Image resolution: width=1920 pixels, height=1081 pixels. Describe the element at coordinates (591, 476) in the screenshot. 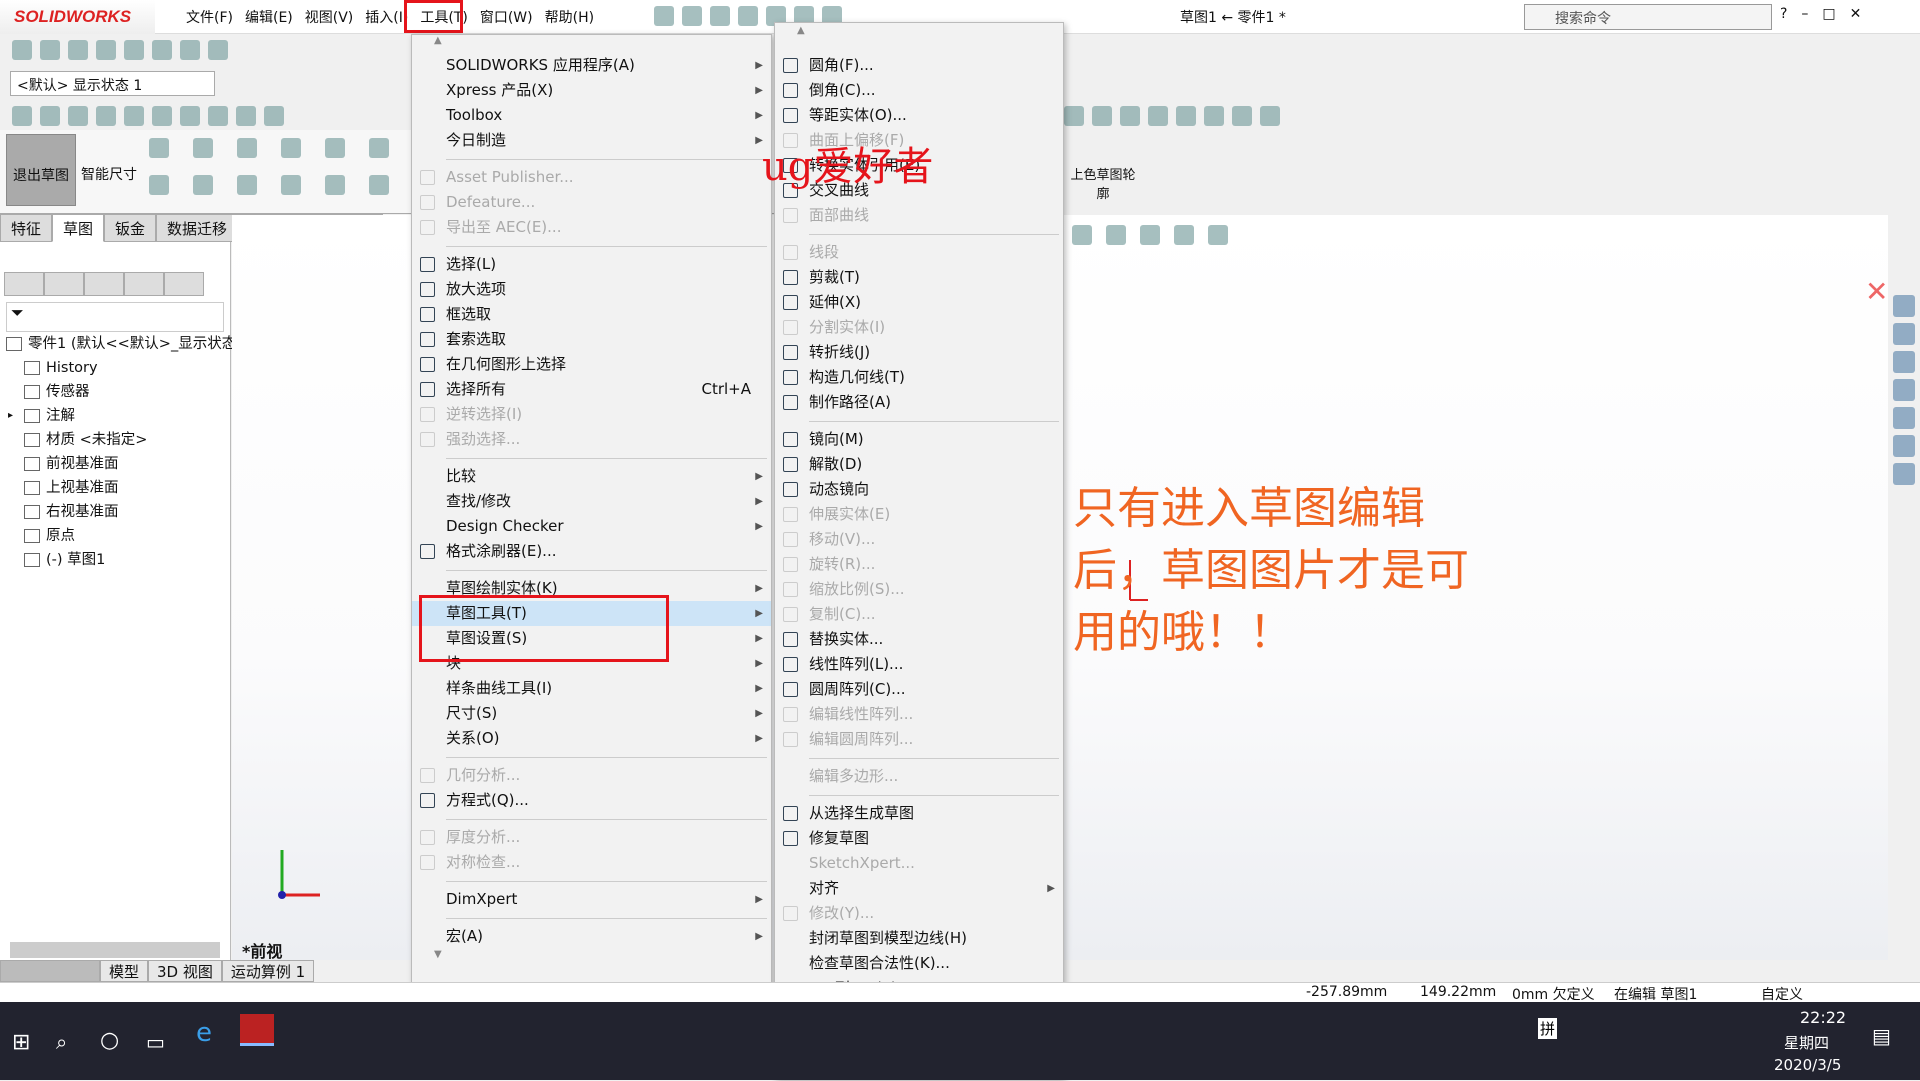

I see `menu-item: 比较 ▶` at that location.